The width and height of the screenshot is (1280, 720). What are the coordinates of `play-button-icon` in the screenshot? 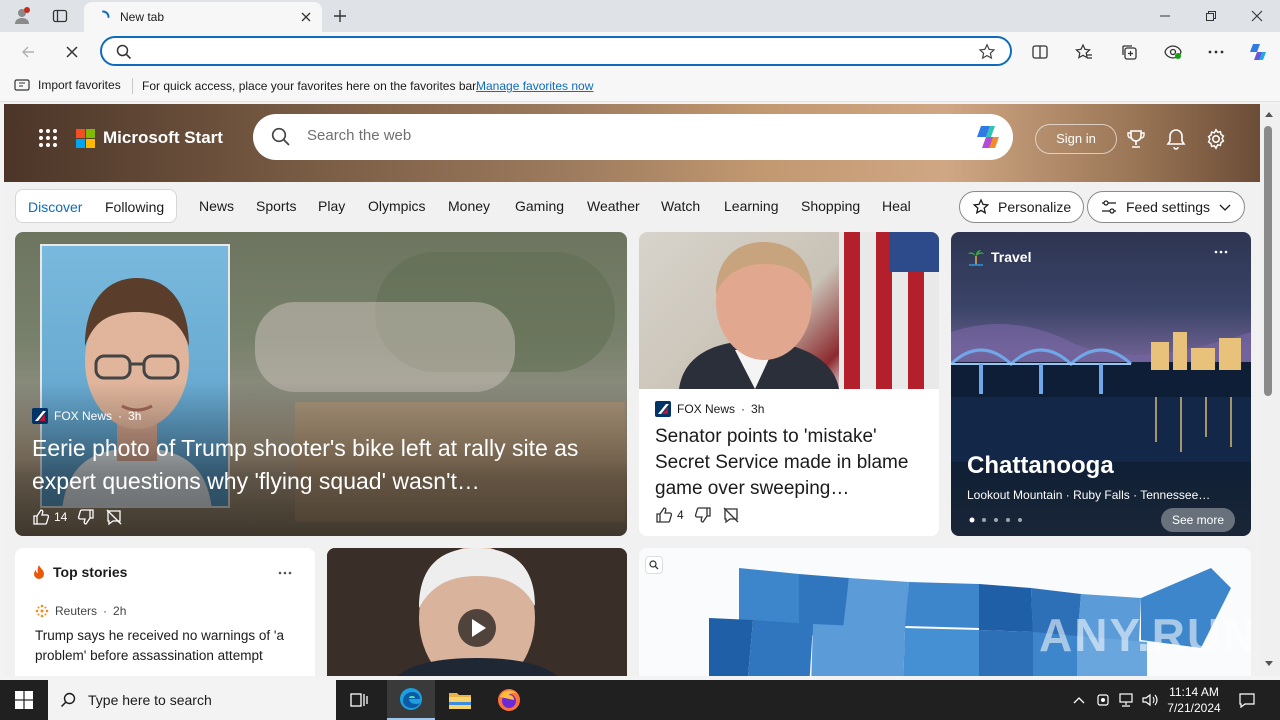 It's located at (477, 628).